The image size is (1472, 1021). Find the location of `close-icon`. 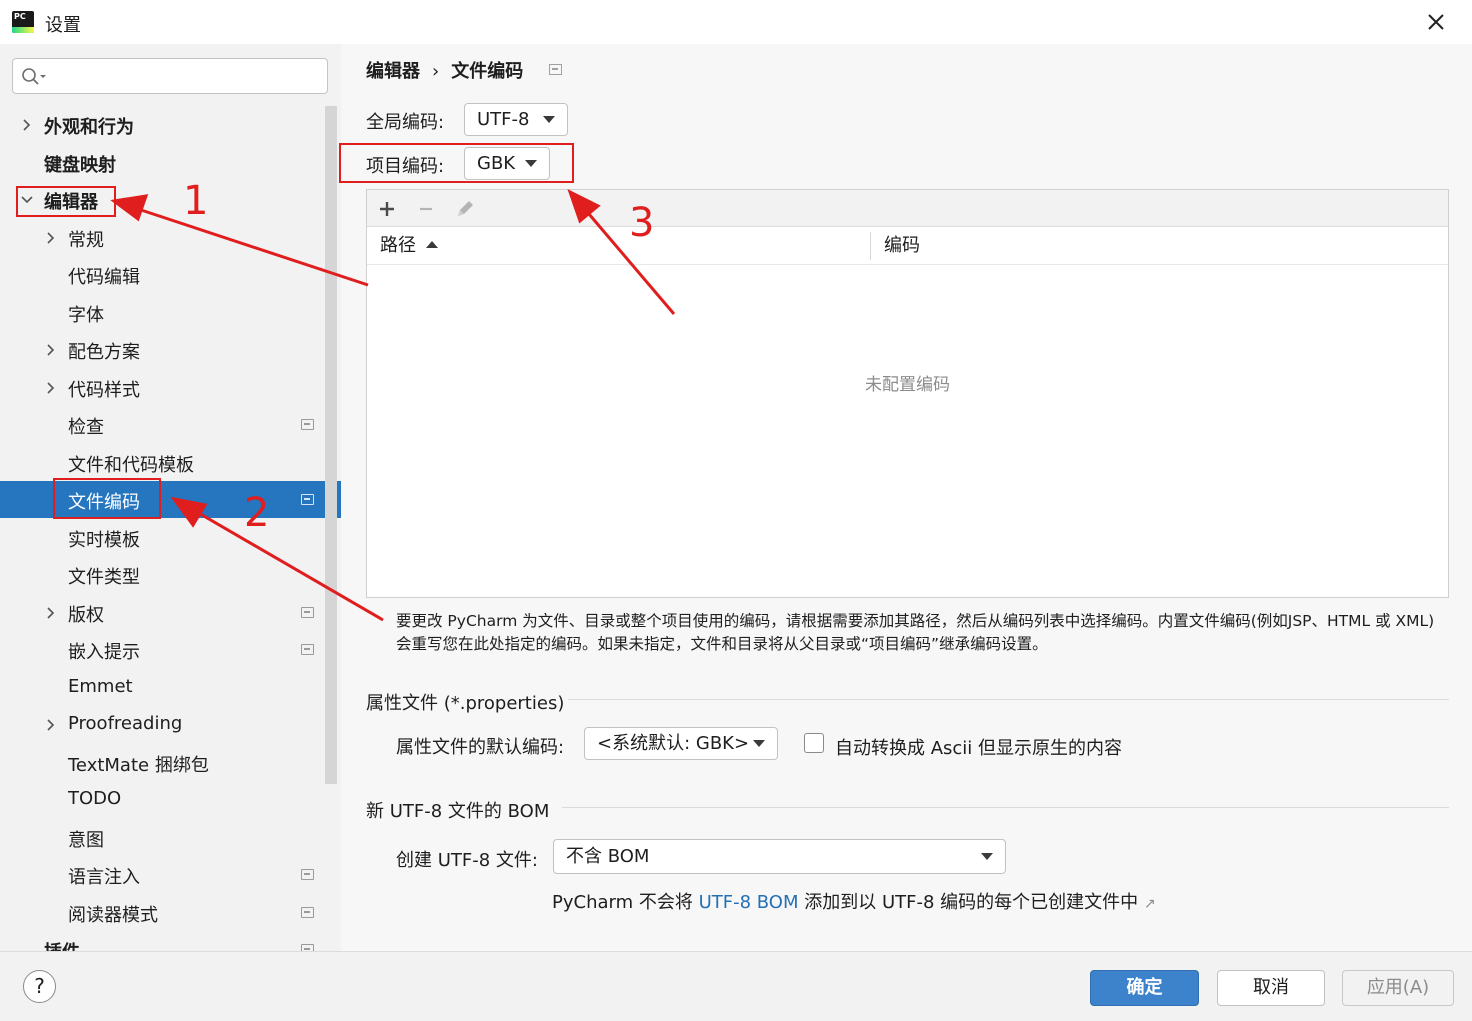

close-icon is located at coordinates (1436, 22).